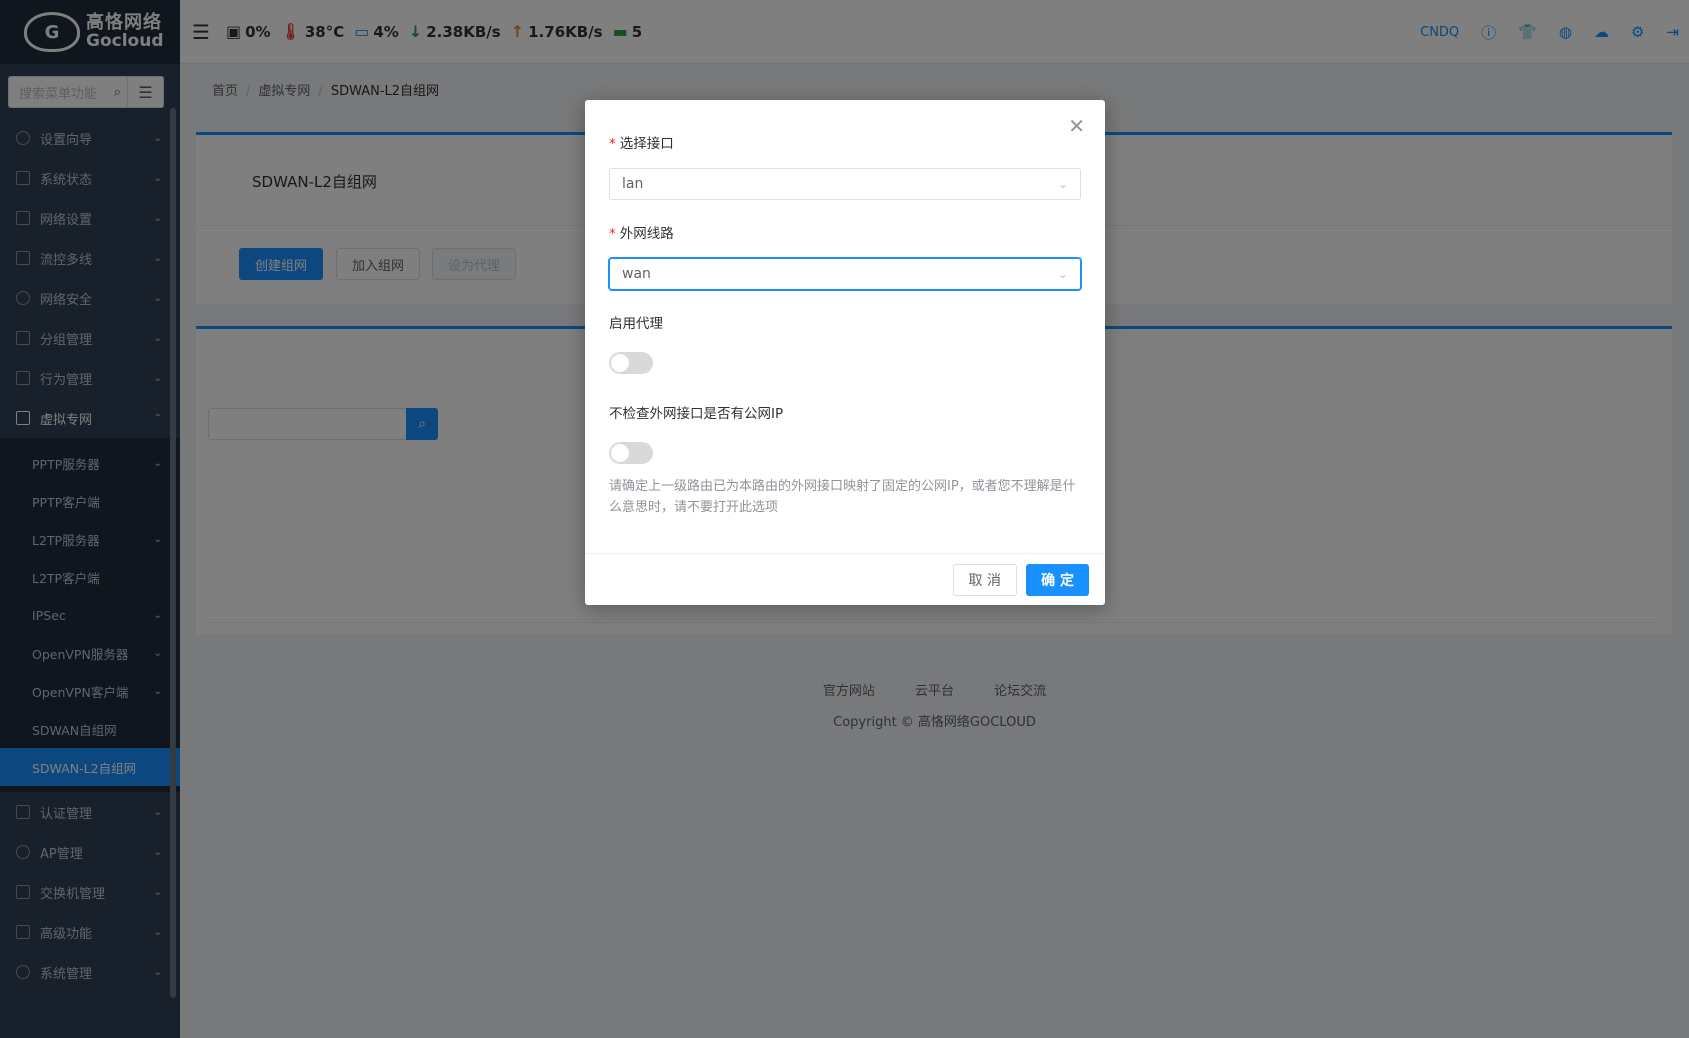 This screenshot has width=1689, height=1038. Describe the element at coordinates (631, 363) in the screenshot. I see `proxy-toggle` at that location.